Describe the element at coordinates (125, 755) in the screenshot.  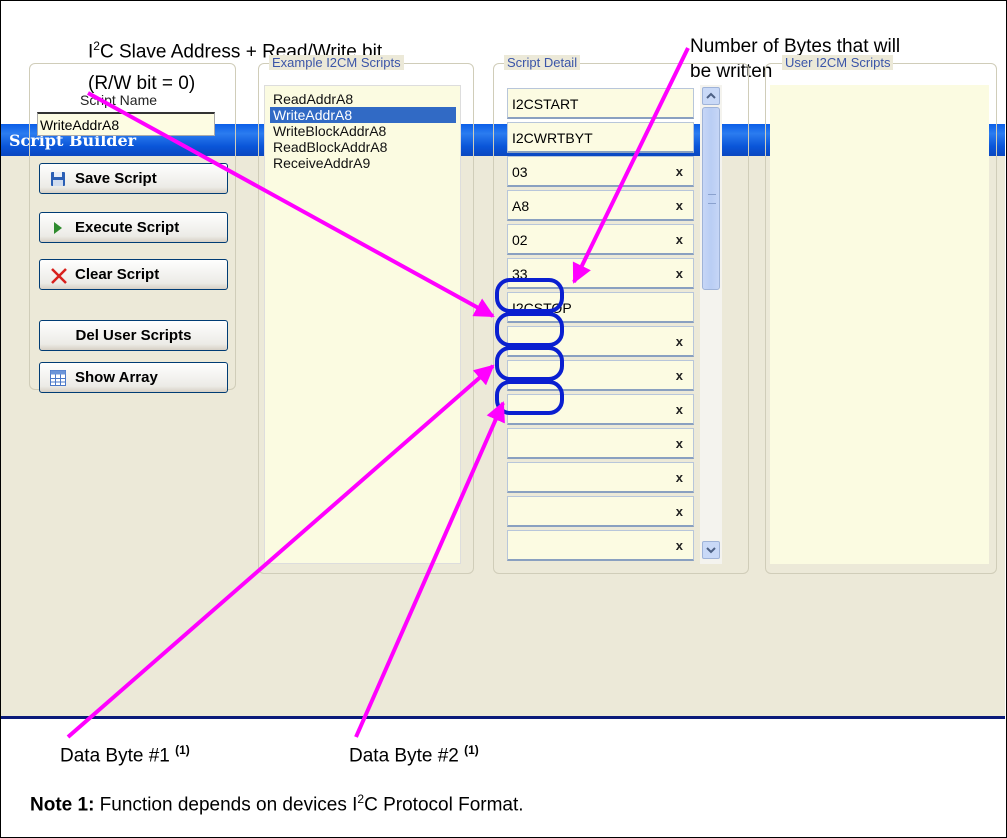
I see `data-byte-1-annotation: Data Byte #1 (1)` at that location.